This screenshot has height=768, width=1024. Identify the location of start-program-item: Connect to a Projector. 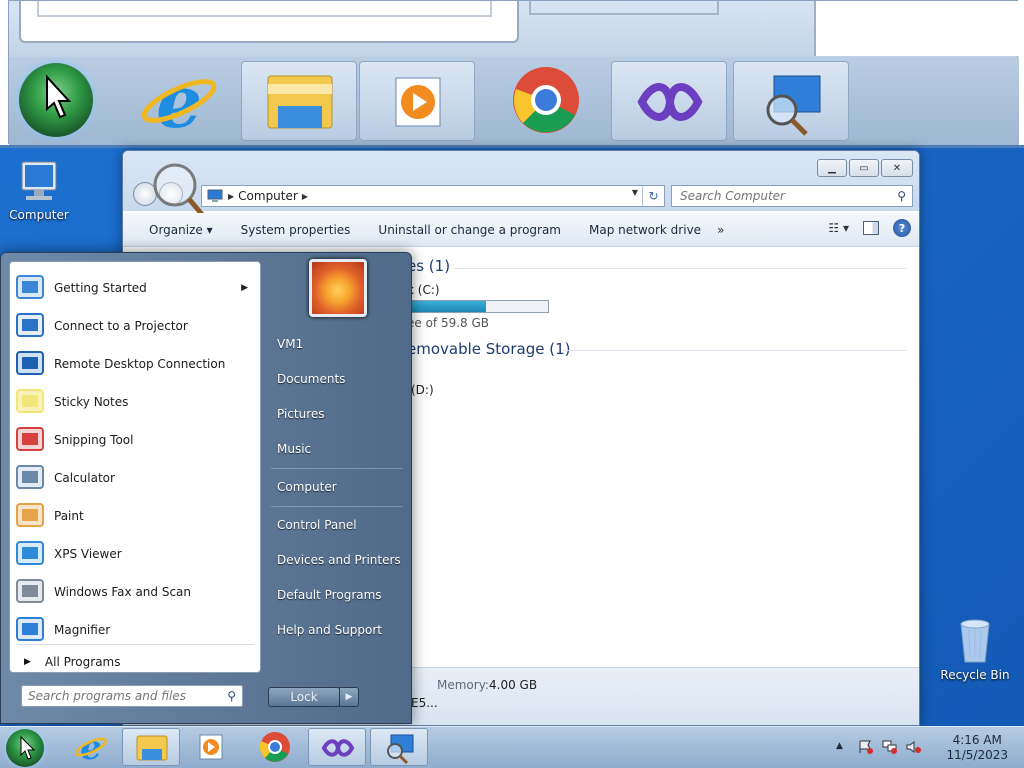
(135, 326).